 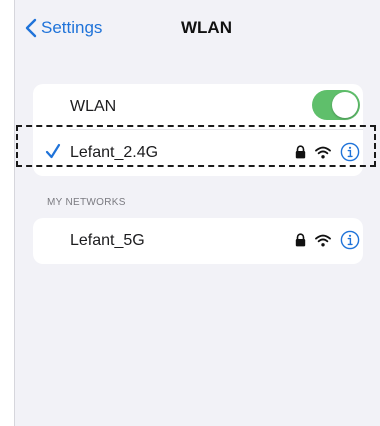 I want to click on my-networks-group: Lefant_5G, so click(x=198, y=241).